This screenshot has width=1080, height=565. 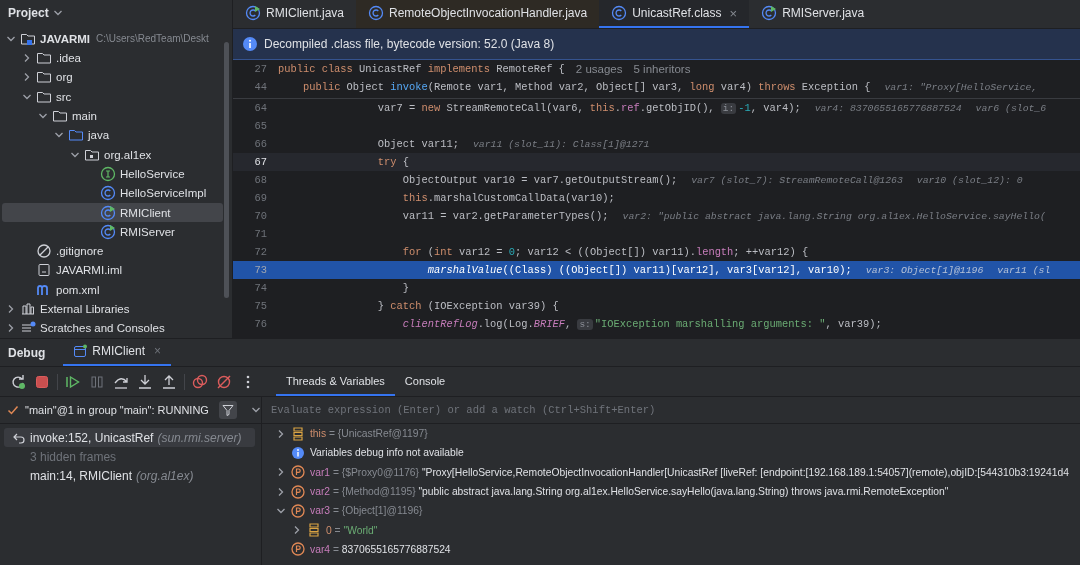 What do you see at coordinates (112, 212) in the screenshot?
I see `tree-item: RMIClient` at bounding box center [112, 212].